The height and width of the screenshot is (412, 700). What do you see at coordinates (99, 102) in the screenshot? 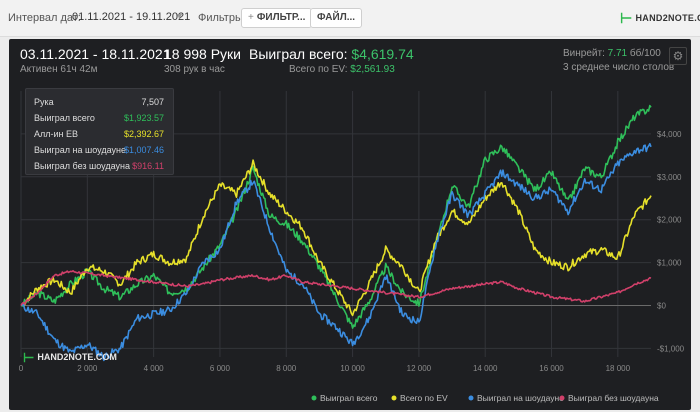
I see `tooltip-hand-row: Рука 7,507` at bounding box center [99, 102].